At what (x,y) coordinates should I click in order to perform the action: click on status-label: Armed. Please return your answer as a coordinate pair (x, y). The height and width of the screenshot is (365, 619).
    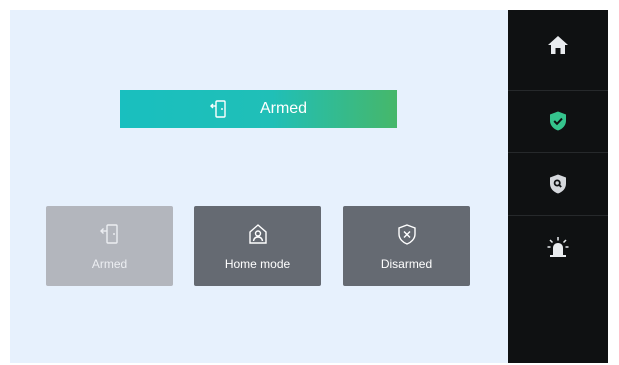
    Looking at the image, I should click on (283, 108).